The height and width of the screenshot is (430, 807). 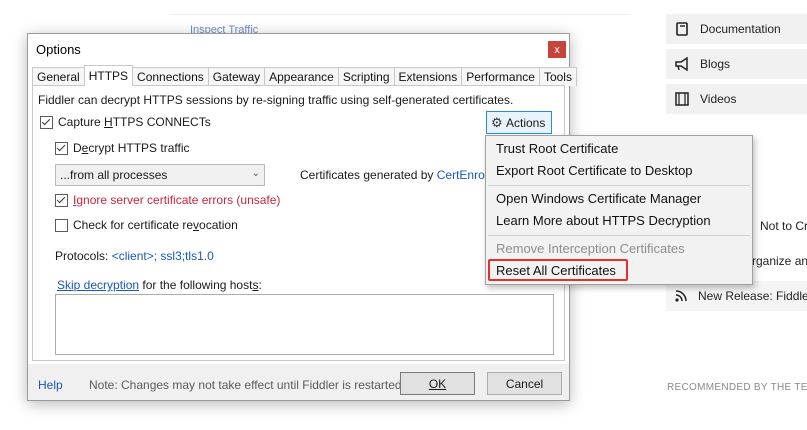 I want to click on tab-appearance: Appearance, so click(x=301, y=76).